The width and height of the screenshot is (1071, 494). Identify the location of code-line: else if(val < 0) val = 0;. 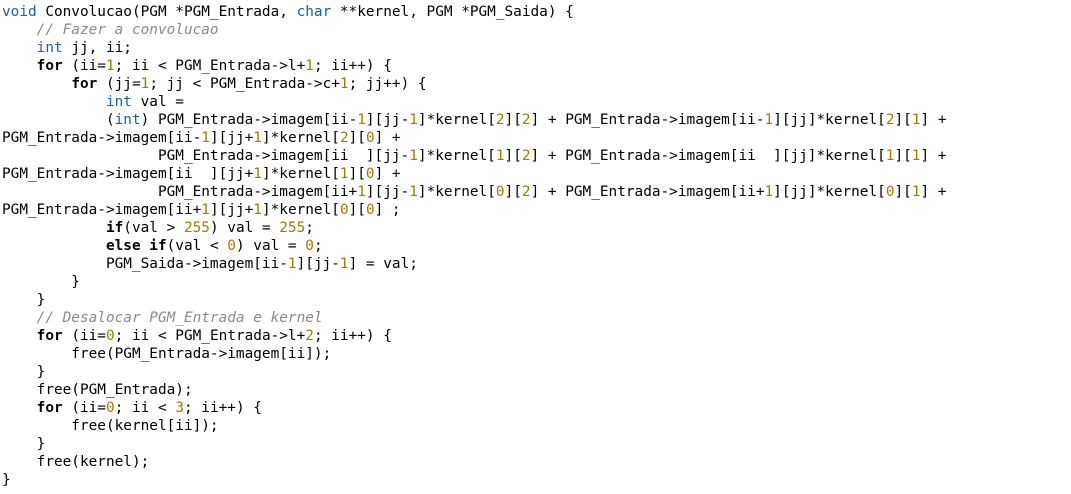
(535, 246).